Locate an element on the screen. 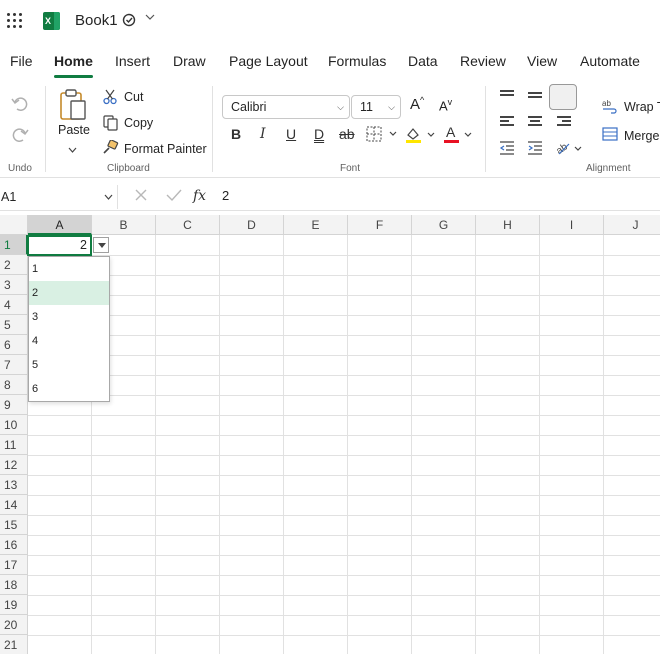  italic-button: I is located at coordinates (263, 134).